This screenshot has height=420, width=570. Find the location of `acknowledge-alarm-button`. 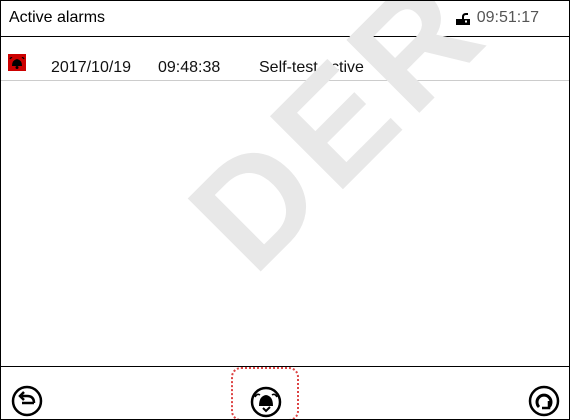

acknowledge-alarm-button is located at coordinates (265, 393).